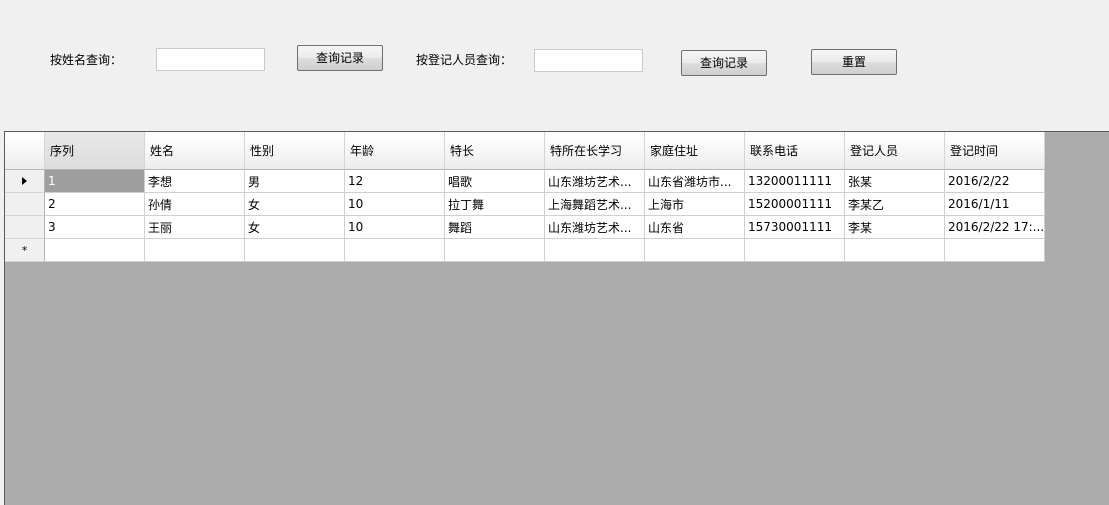 The height and width of the screenshot is (505, 1109). I want to click on table-cell: 山东省, so click(695, 227).